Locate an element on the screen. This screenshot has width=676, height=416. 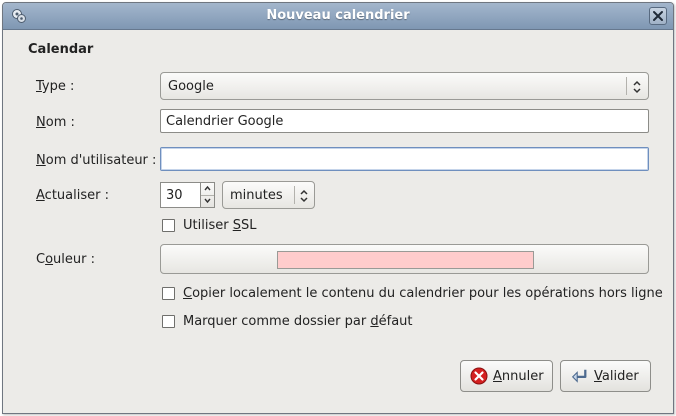
refresh-interval-value: 30 is located at coordinates (174, 195).